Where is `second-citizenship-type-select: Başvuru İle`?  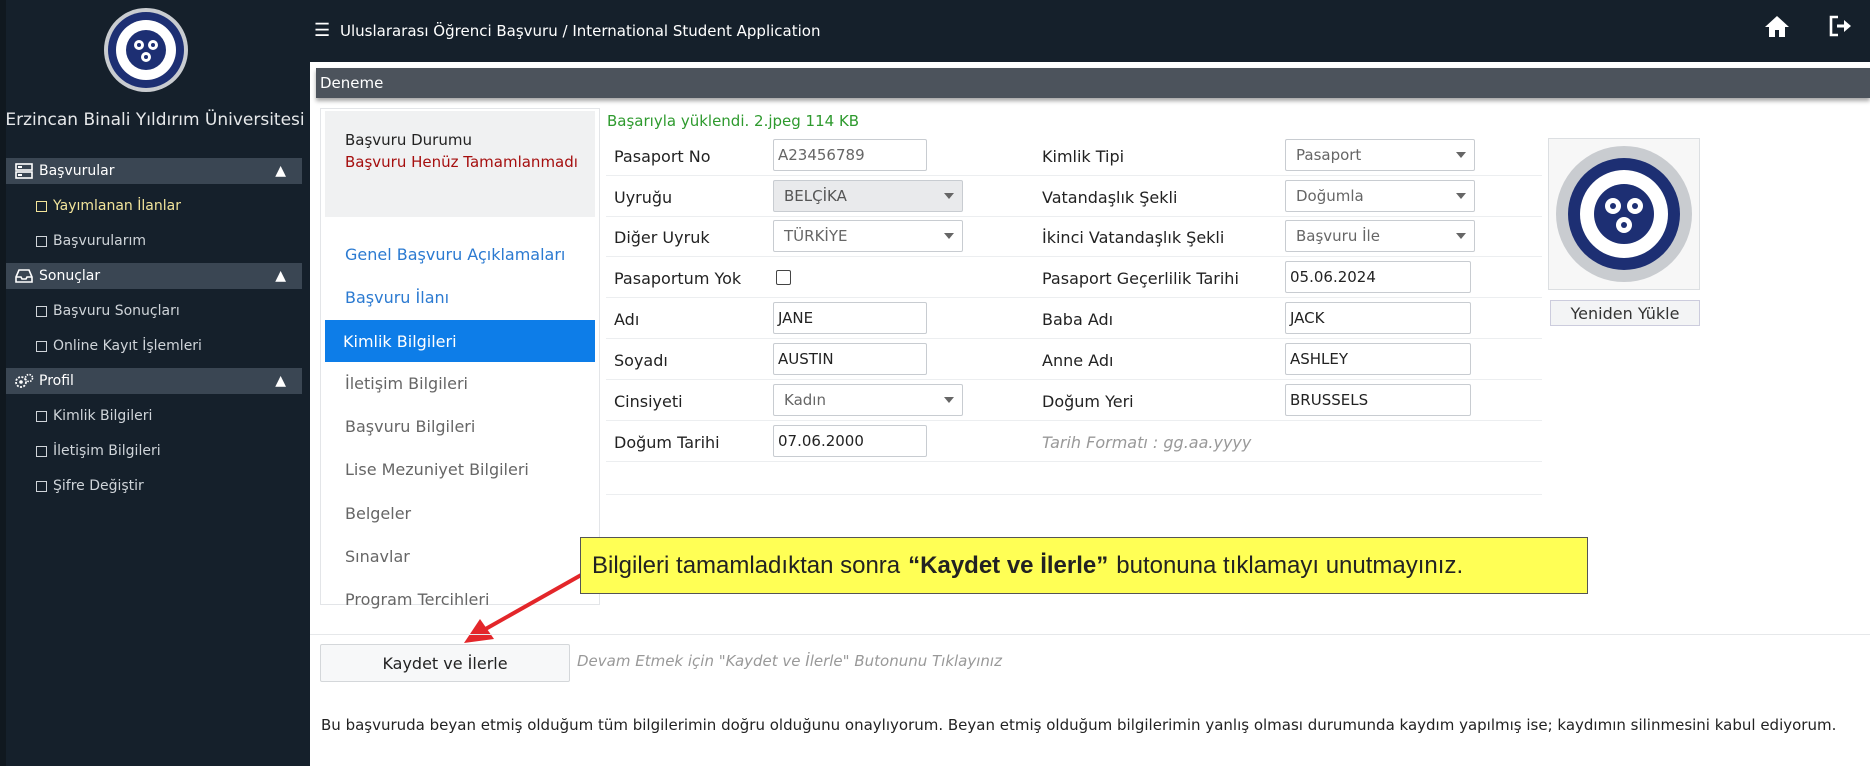
second-citizenship-type-select: Başvuru İle is located at coordinates (1380, 236).